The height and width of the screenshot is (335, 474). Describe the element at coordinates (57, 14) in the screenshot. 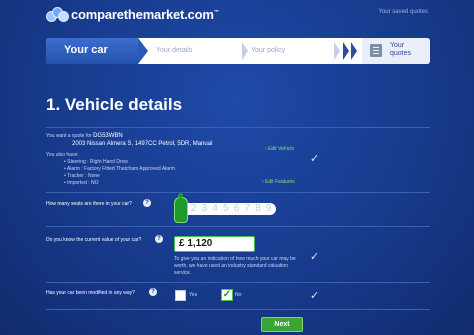

I see `logo-icon` at that location.